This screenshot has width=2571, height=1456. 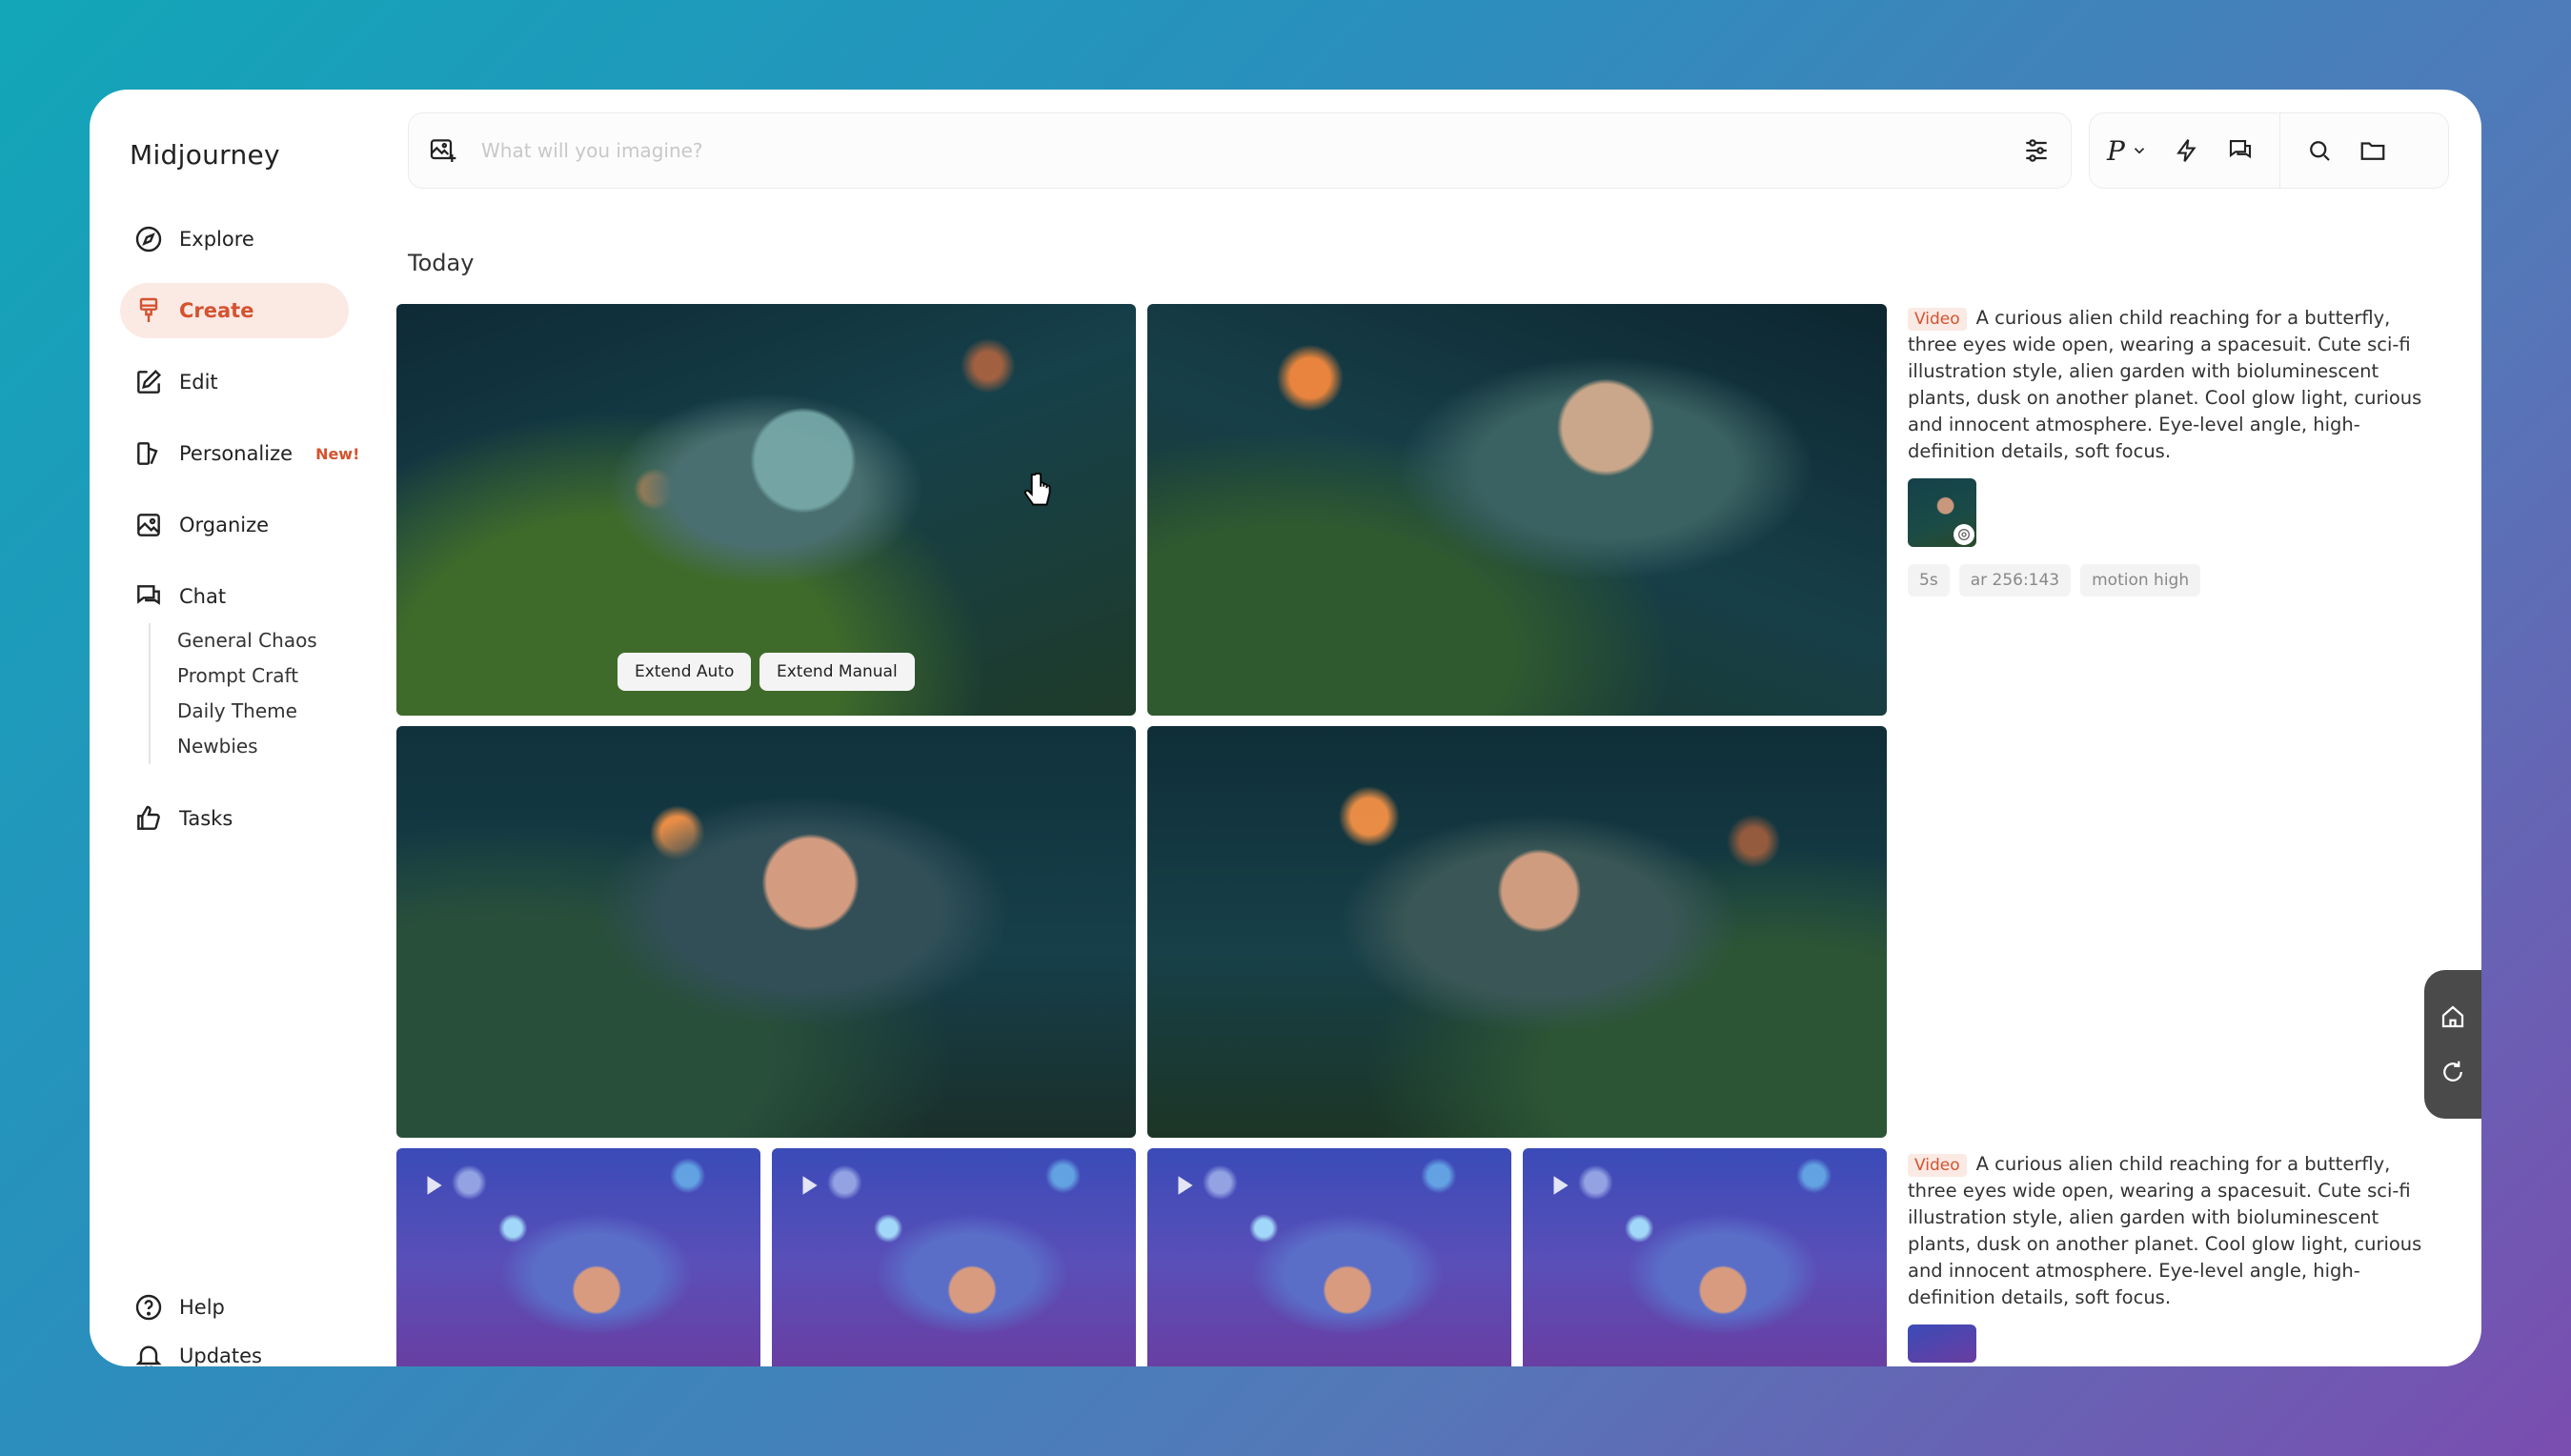 I want to click on chat-channel-general-chaos: General Chaos, so click(x=247, y=640).